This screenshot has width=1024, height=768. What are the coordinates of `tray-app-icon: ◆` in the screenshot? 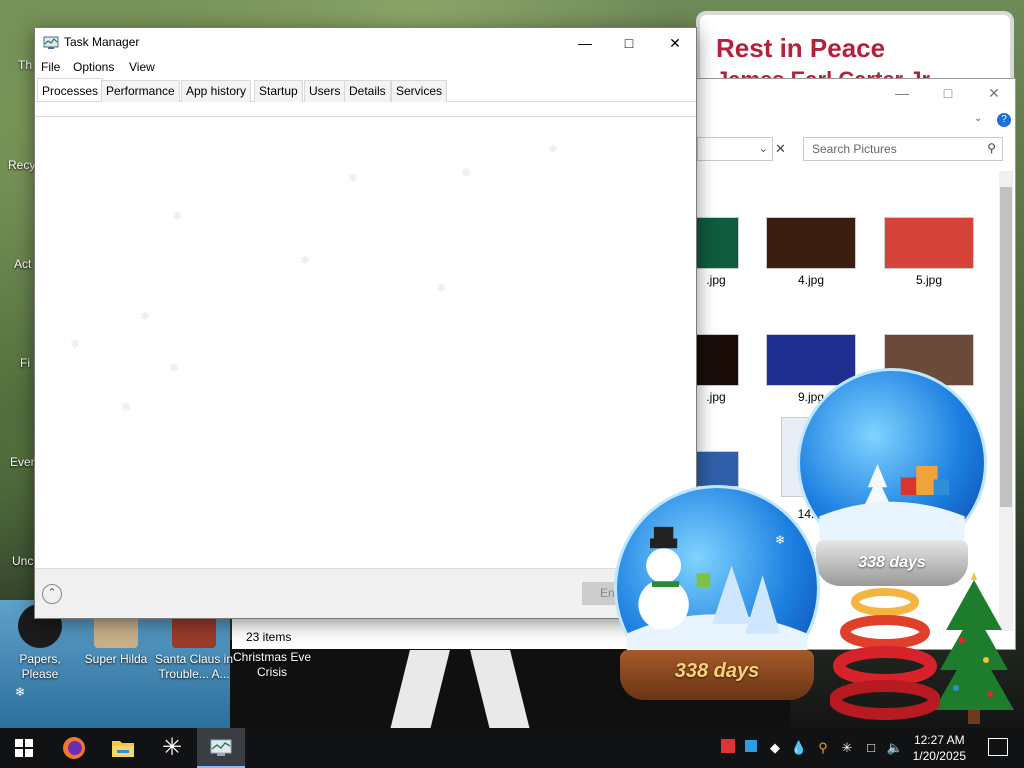 It's located at (775, 748).